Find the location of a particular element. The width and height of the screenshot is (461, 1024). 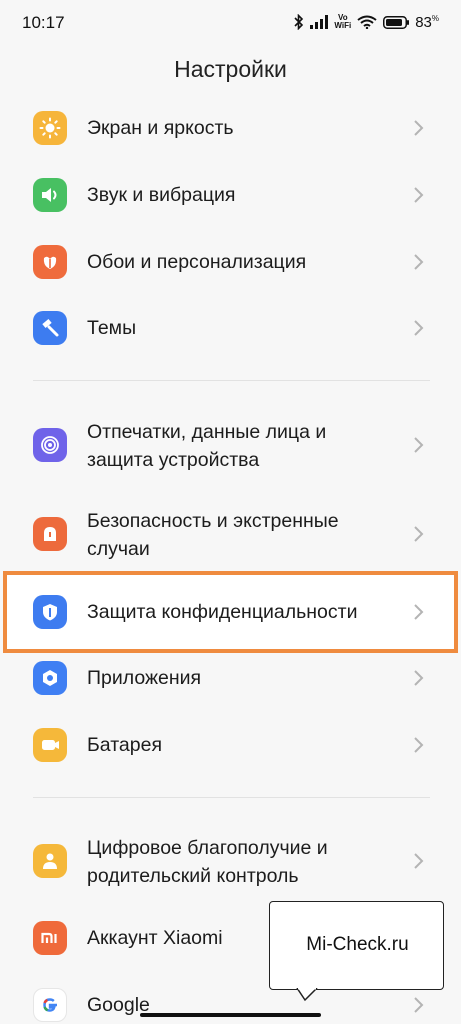

bubble-tail is located at coordinates (307, 995).